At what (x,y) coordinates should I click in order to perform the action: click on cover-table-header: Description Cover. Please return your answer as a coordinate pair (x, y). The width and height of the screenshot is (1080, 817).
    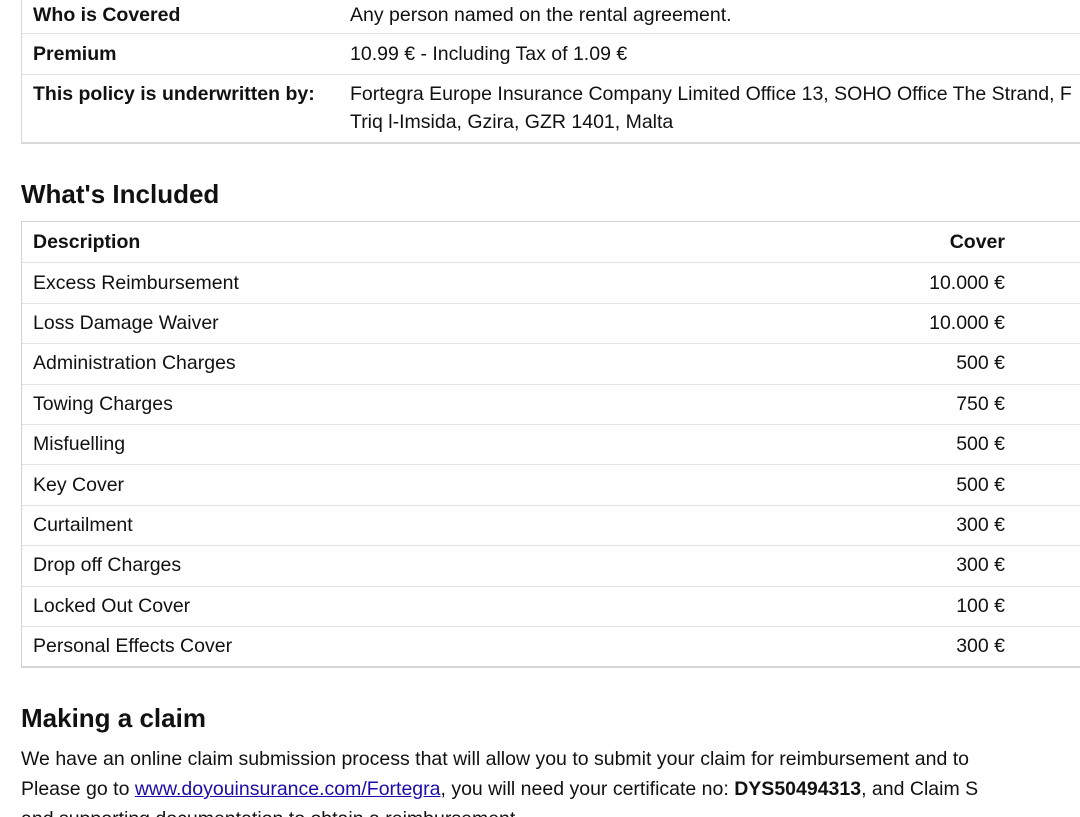
    Looking at the image, I should click on (551, 242).